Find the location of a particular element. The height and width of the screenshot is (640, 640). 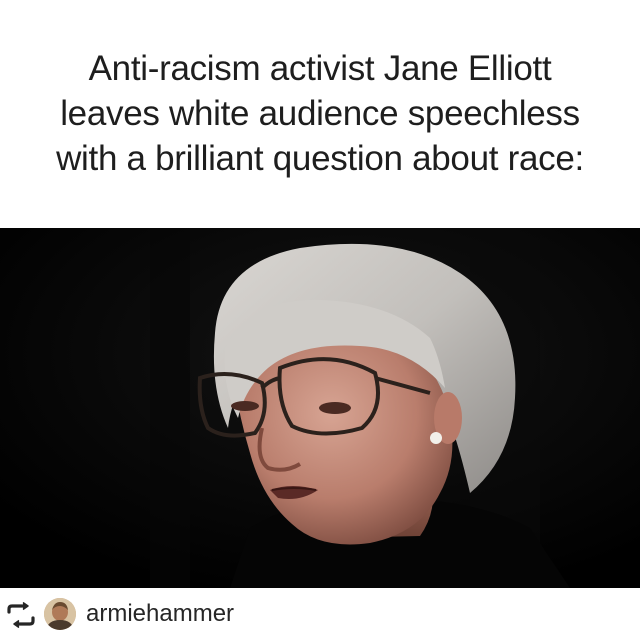

caption-line-1: Anti-racism activist Jane Elliott is located at coordinates (320, 68).